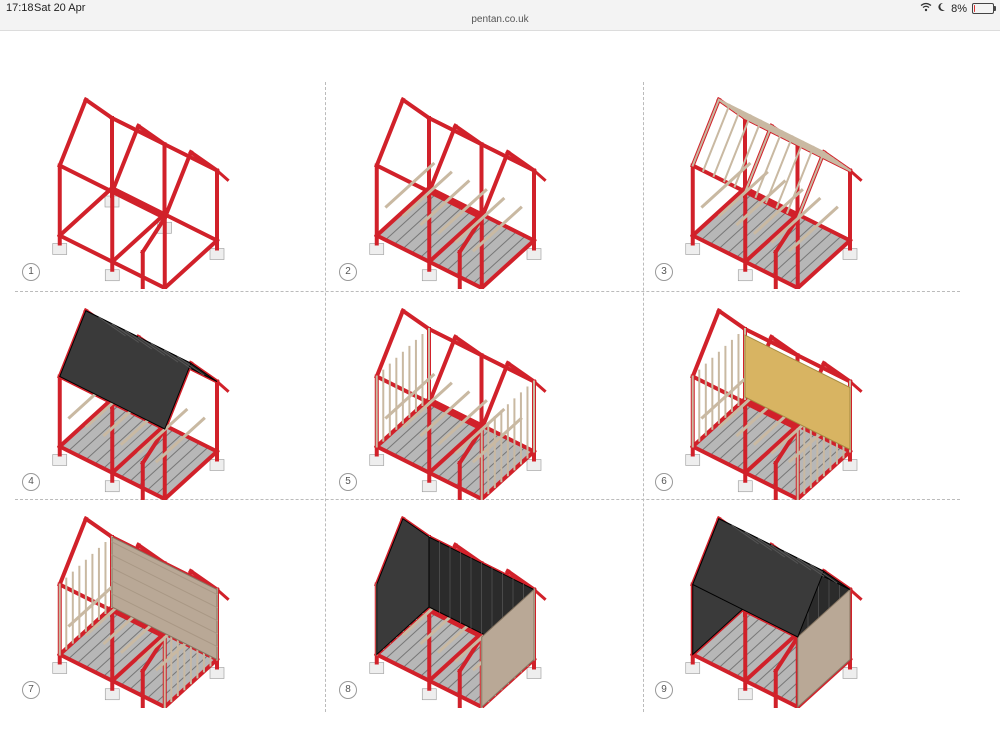 Image resolution: width=1000 pixels, height=750 pixels. I want to click on step-7-illustration, so click(141, 611).